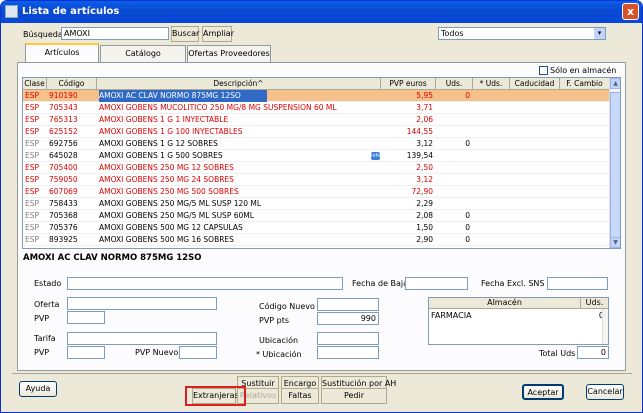 This screenshot has width=643, height=413. I want to click on ampliar-button: Ampliar, so click(218, 34).